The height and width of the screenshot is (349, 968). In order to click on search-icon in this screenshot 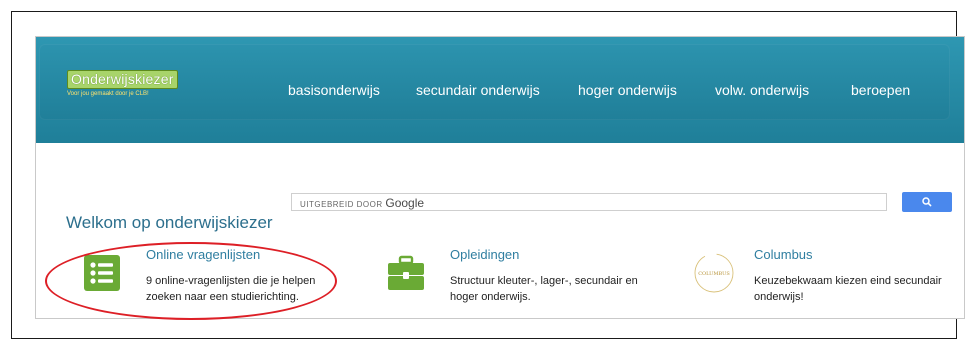, I will do `click(927, 202)`.